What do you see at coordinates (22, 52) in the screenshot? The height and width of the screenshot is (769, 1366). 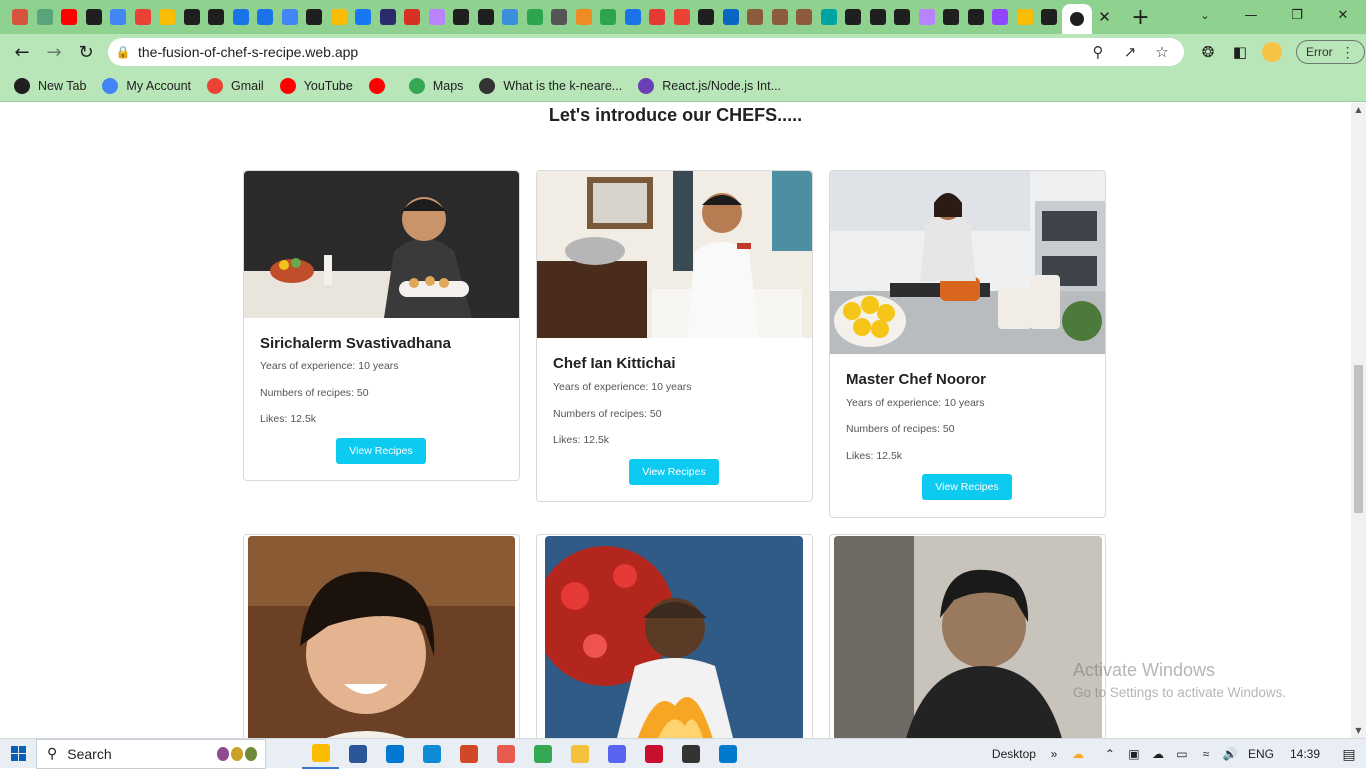 I see `back-icon: ←` at bounding box center [22, 52].